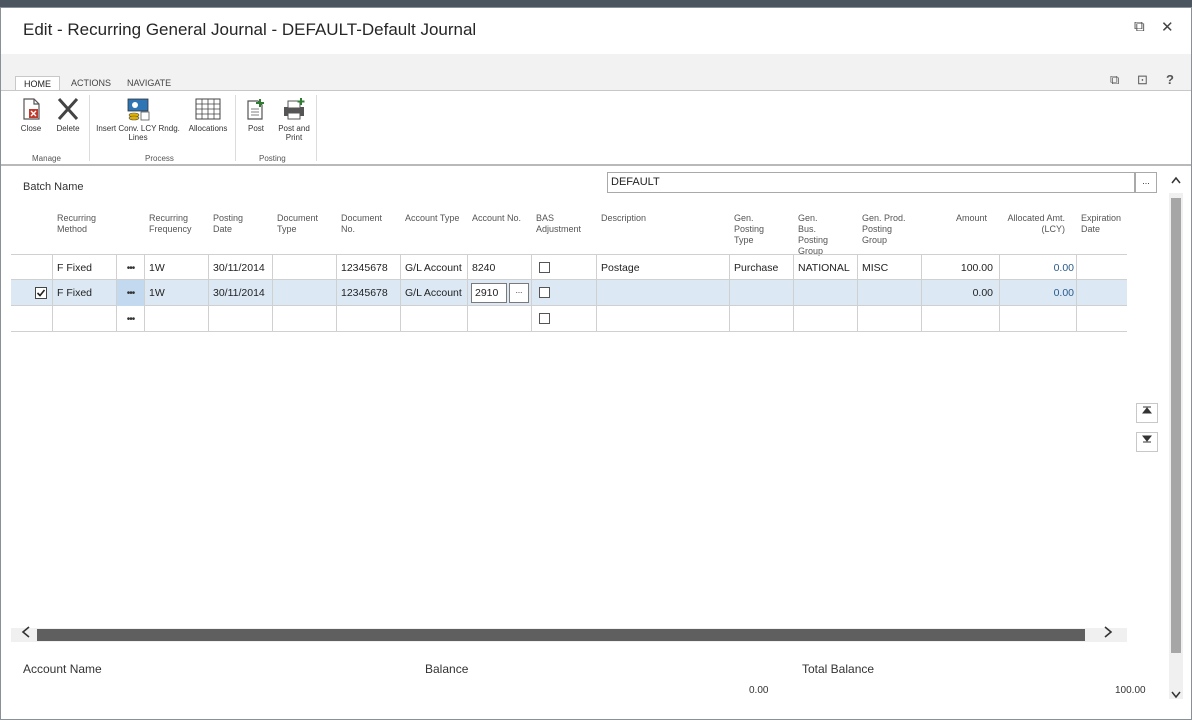  What do you see at coordinates (498, 218) in the screenshot?
I see `col-header-account-no: Account No.` at bounding box center [498, 218].